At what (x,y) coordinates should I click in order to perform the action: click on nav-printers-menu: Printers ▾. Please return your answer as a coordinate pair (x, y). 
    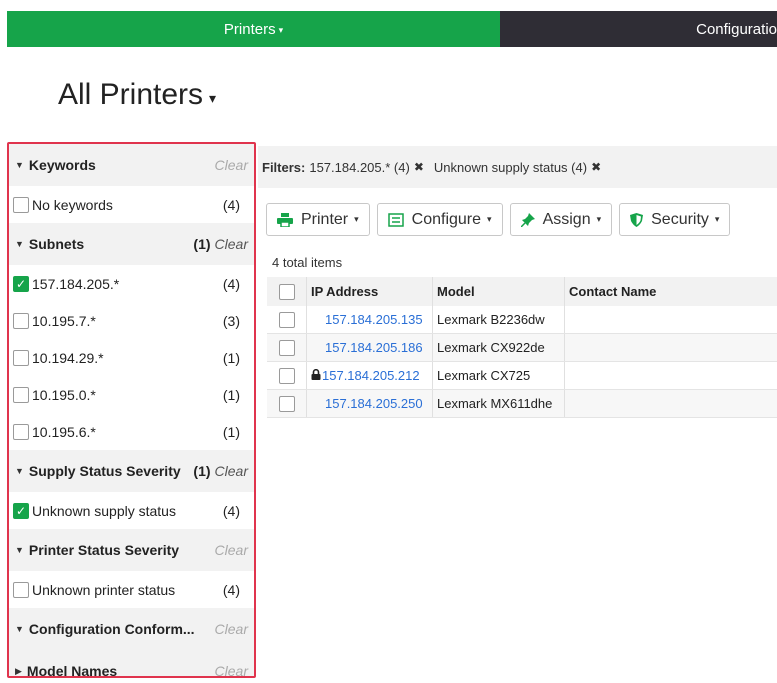
    Looking at the image, I should click on (253, 29).